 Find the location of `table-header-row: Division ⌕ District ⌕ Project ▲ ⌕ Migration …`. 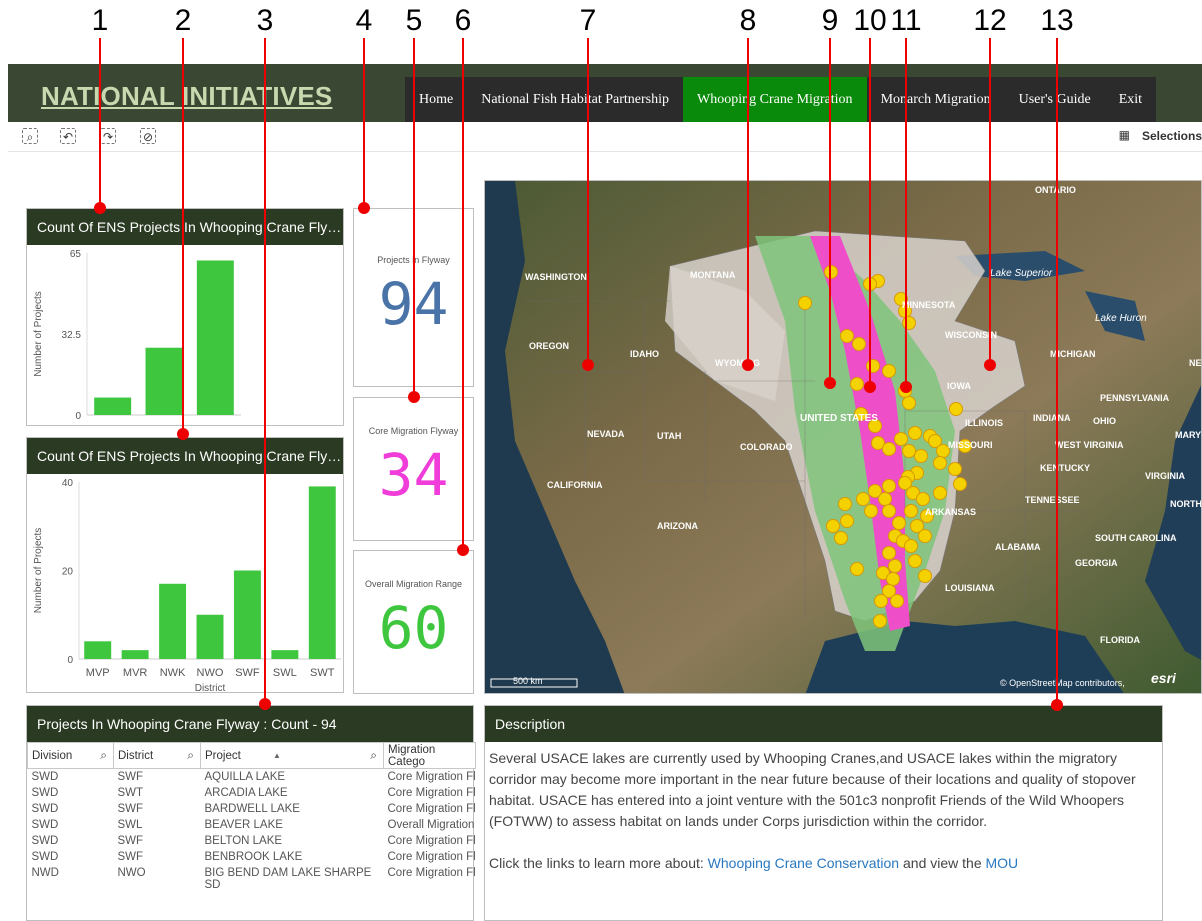

table-header-row: Division ⌕ District ⌕ Project ▲ ⌕ Migration … is located at coordinates (251, 755).